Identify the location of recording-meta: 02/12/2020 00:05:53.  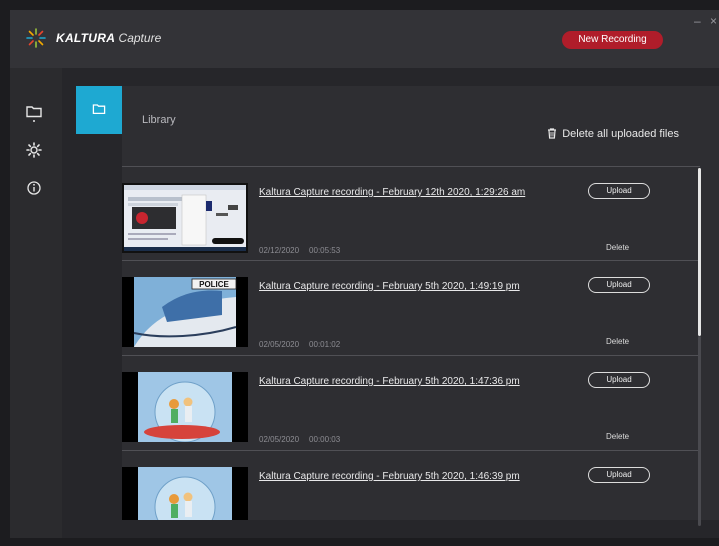
(299, 250).